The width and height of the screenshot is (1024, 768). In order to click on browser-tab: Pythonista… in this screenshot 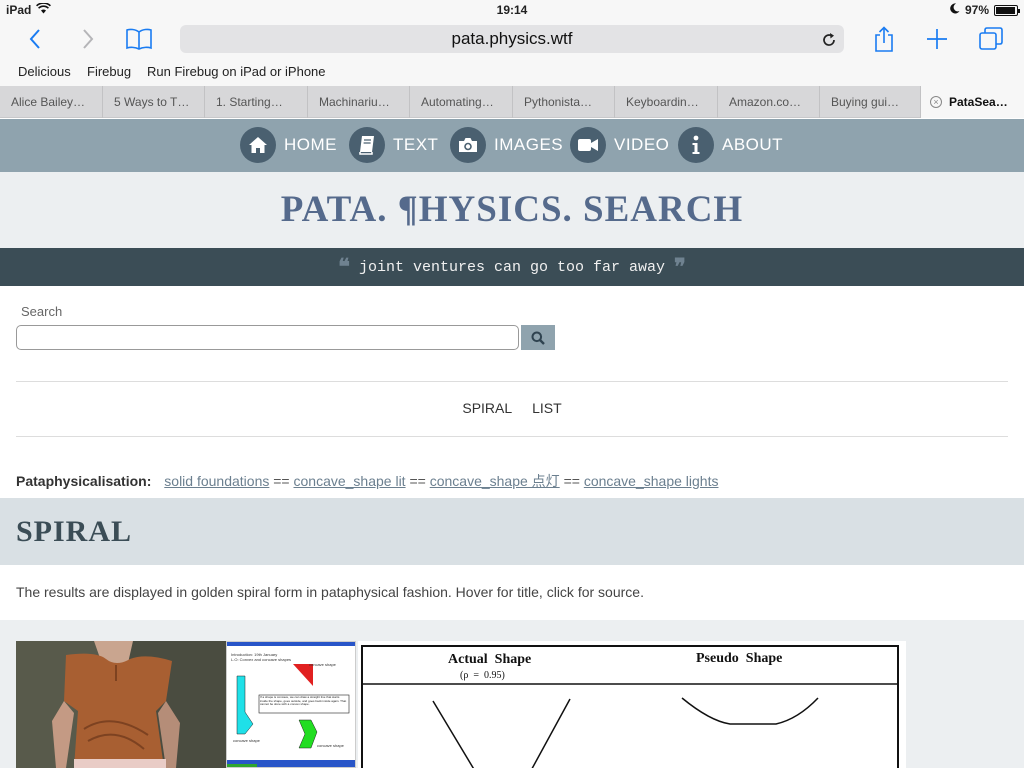, I will do `click(564, 102)`.